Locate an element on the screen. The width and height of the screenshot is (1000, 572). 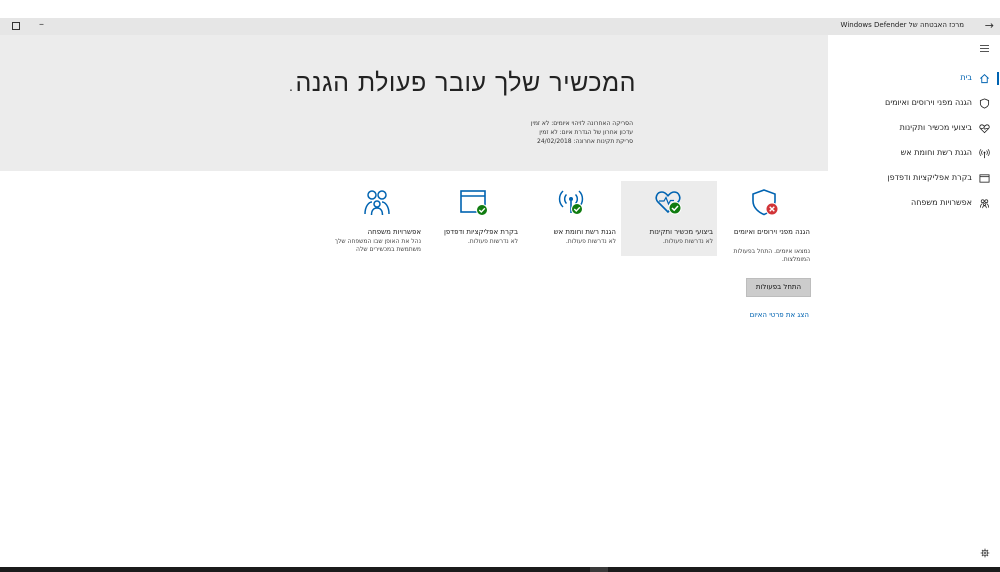
sidebar-item-family: אפשרויות משפחה is located at coordinates (914, 204).